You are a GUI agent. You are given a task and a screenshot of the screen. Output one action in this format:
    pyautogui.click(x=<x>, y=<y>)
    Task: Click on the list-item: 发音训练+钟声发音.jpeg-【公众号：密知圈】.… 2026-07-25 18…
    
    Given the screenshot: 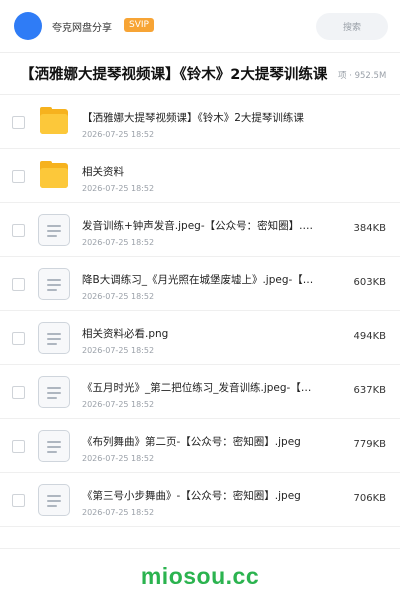 What is the action you would take?
    pyautogui.click(x=200, y=230)
    